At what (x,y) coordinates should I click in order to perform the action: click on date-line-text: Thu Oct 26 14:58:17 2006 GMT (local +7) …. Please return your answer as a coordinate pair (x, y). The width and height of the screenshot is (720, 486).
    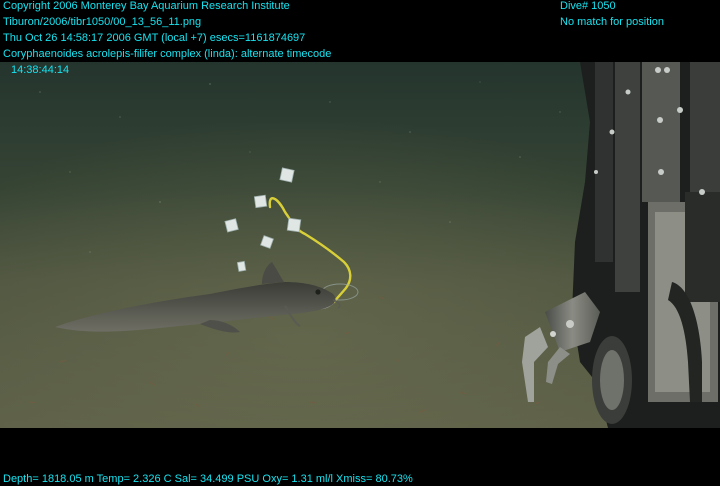
    Looking at the image, I should click on (154, 38).